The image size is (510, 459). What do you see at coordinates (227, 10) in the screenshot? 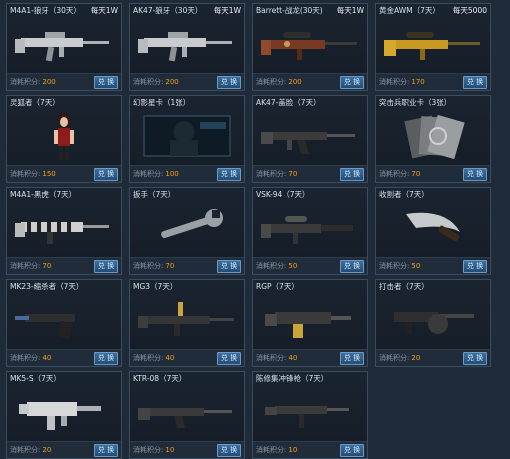
I see `item-daily-note: 每天1W` at bounding box center [227, 10].